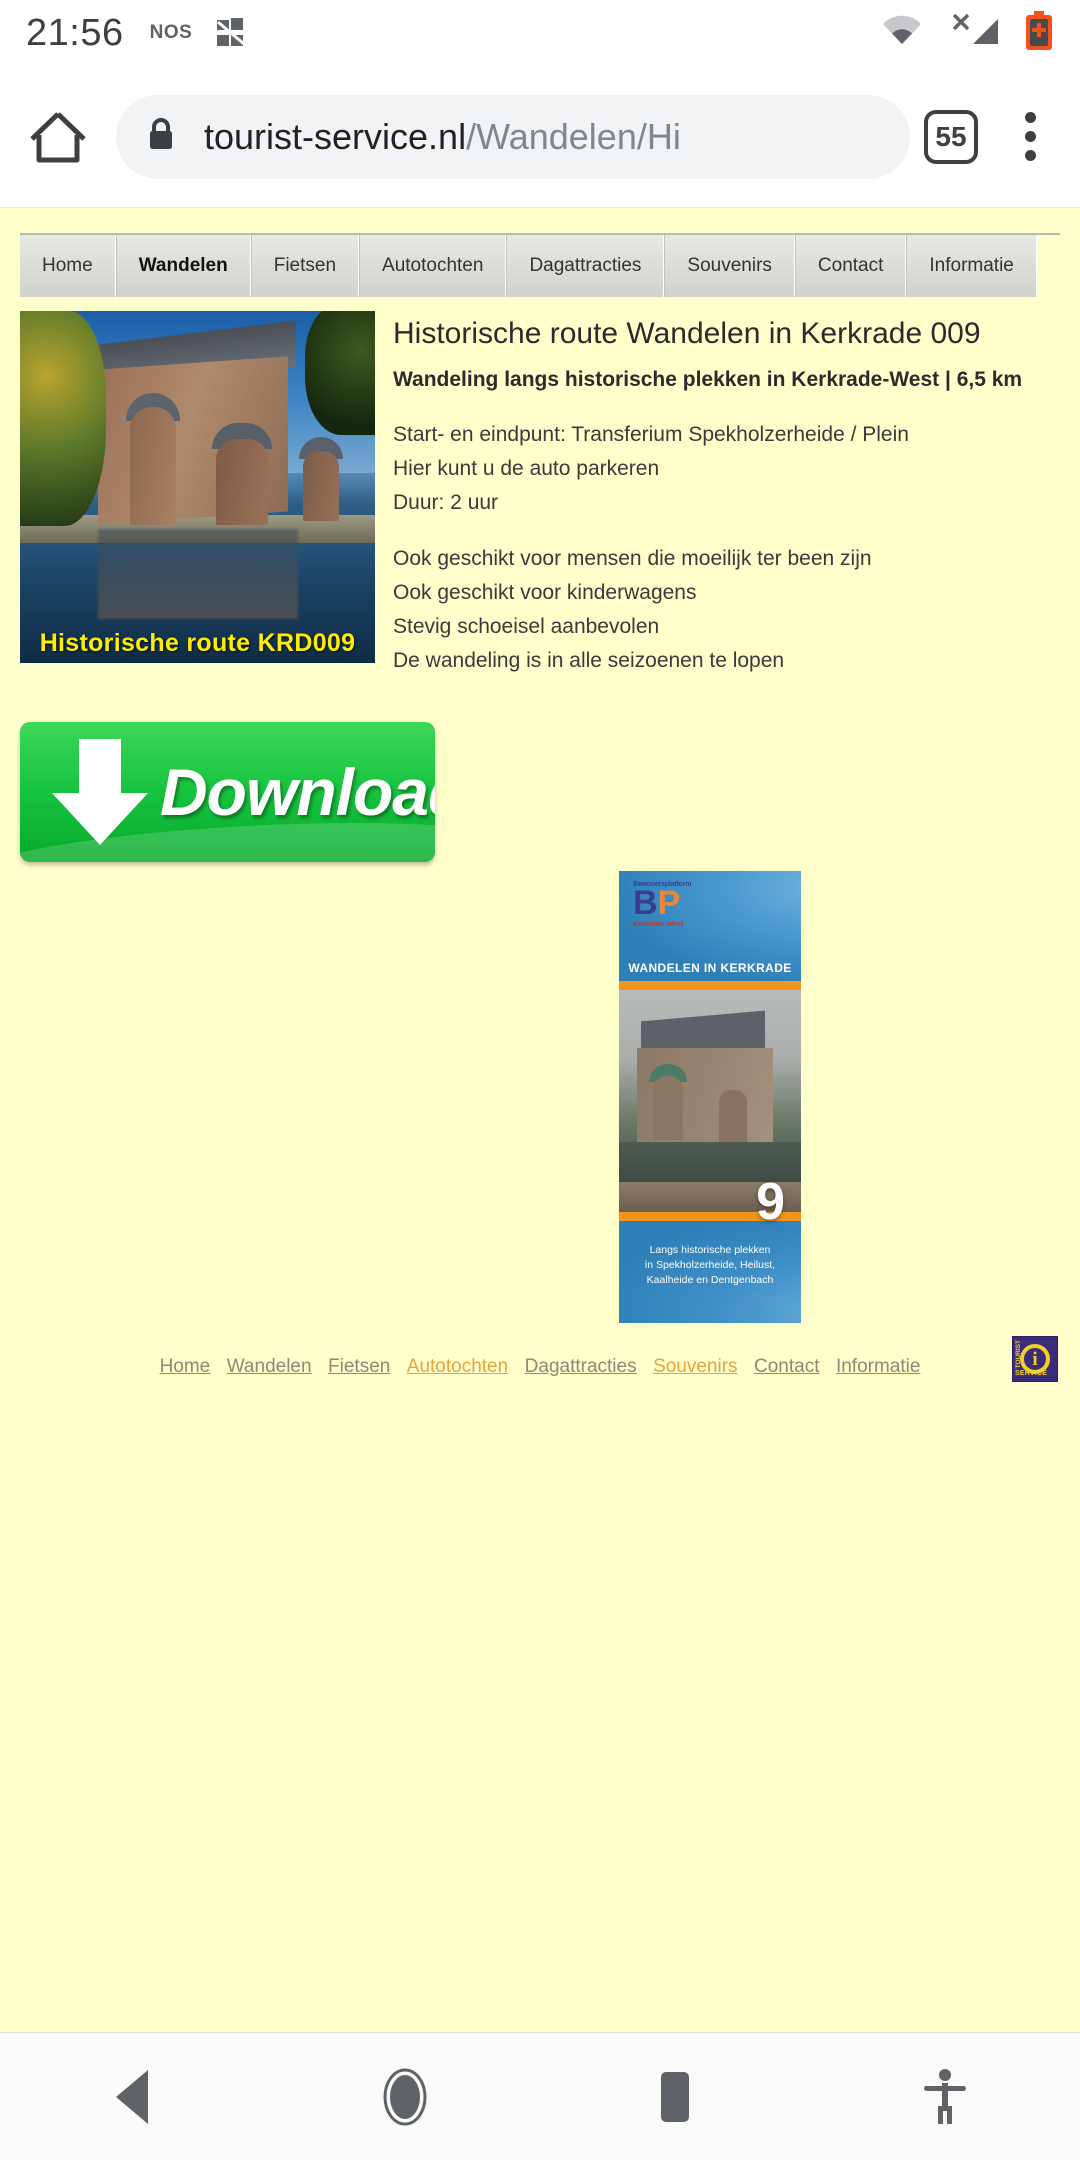 The image size is (1080, 2160). What do you see at coordinates (161, 136) in the screenshot?
I see `lock-icon` at bounding box center [161, 136].